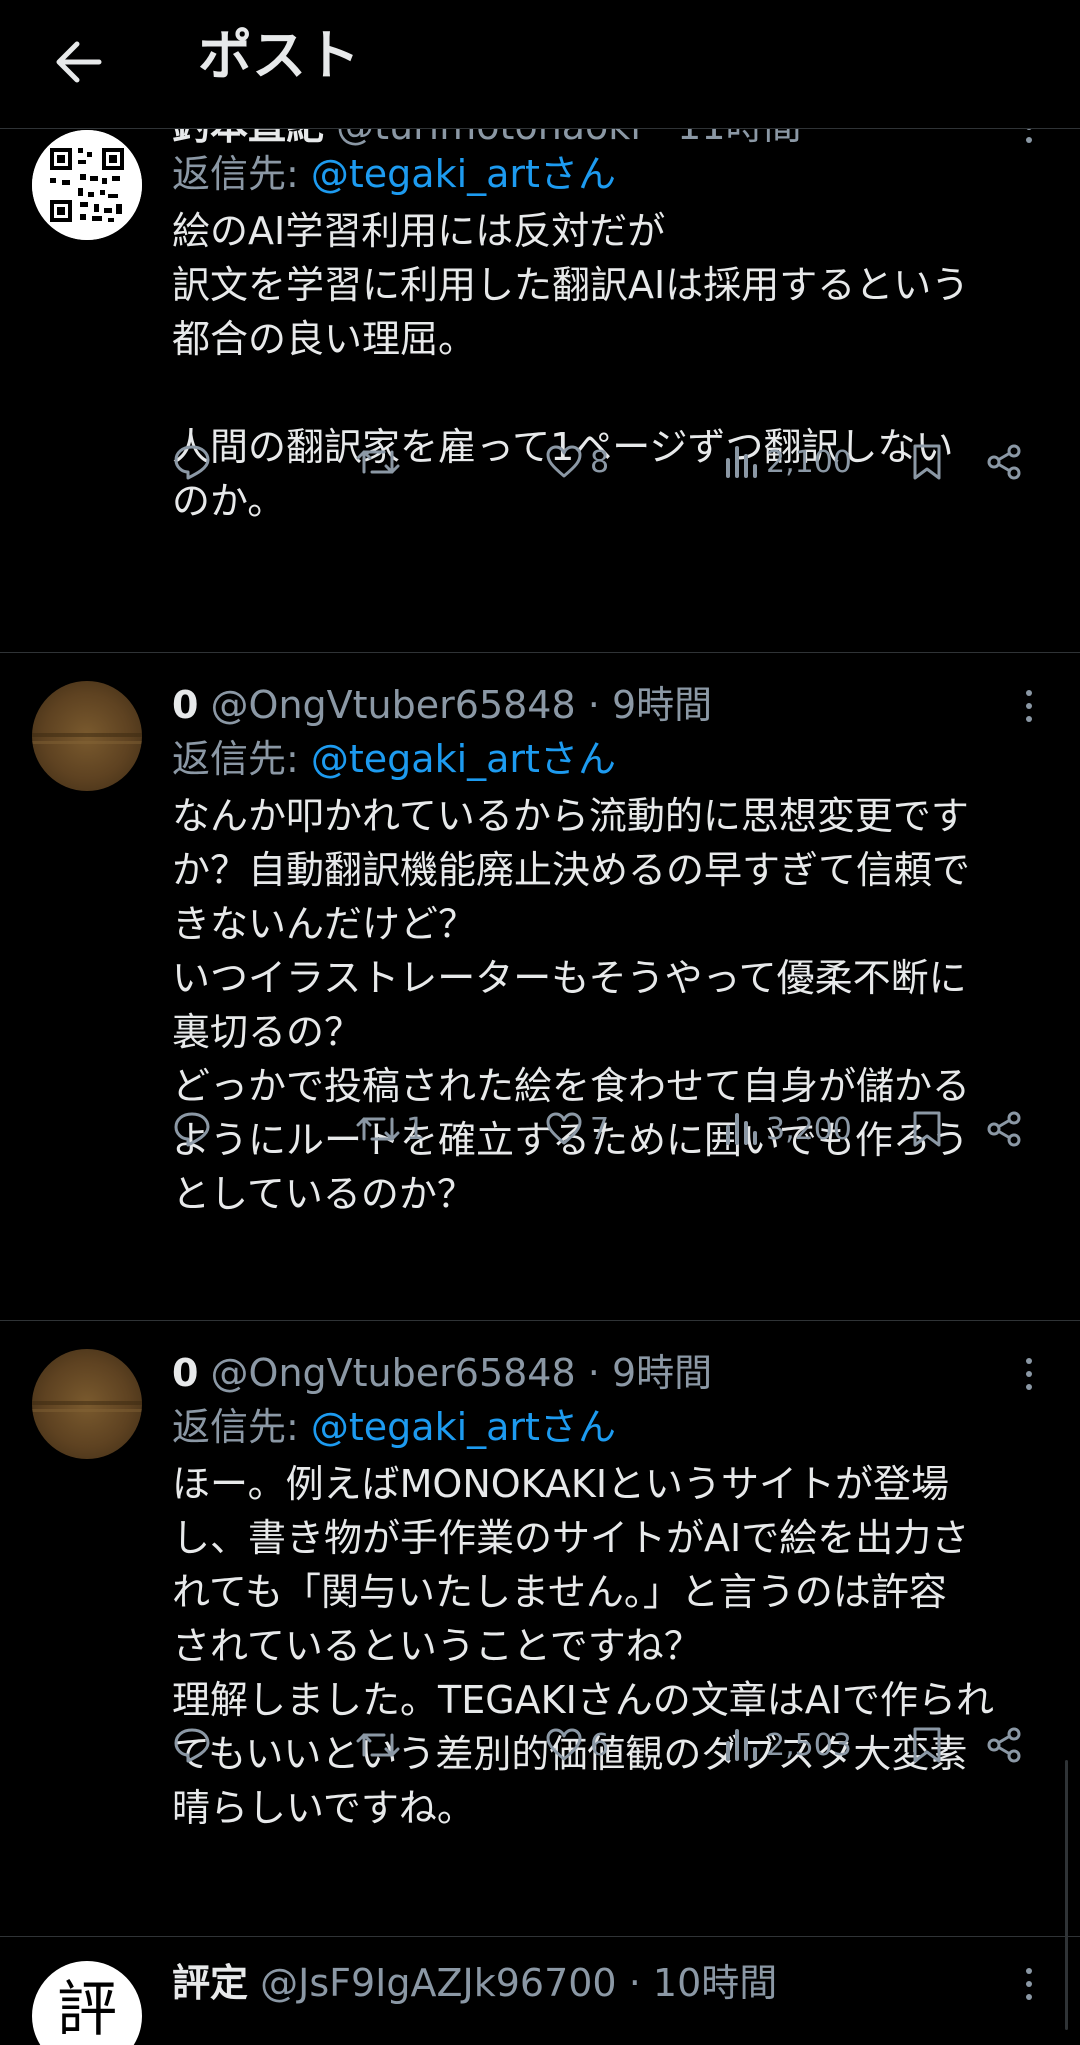 Image resolution: width=1080 pixels, height=2045 pixels. I want to click on timestamp: 10時間, so click(715, 1983).